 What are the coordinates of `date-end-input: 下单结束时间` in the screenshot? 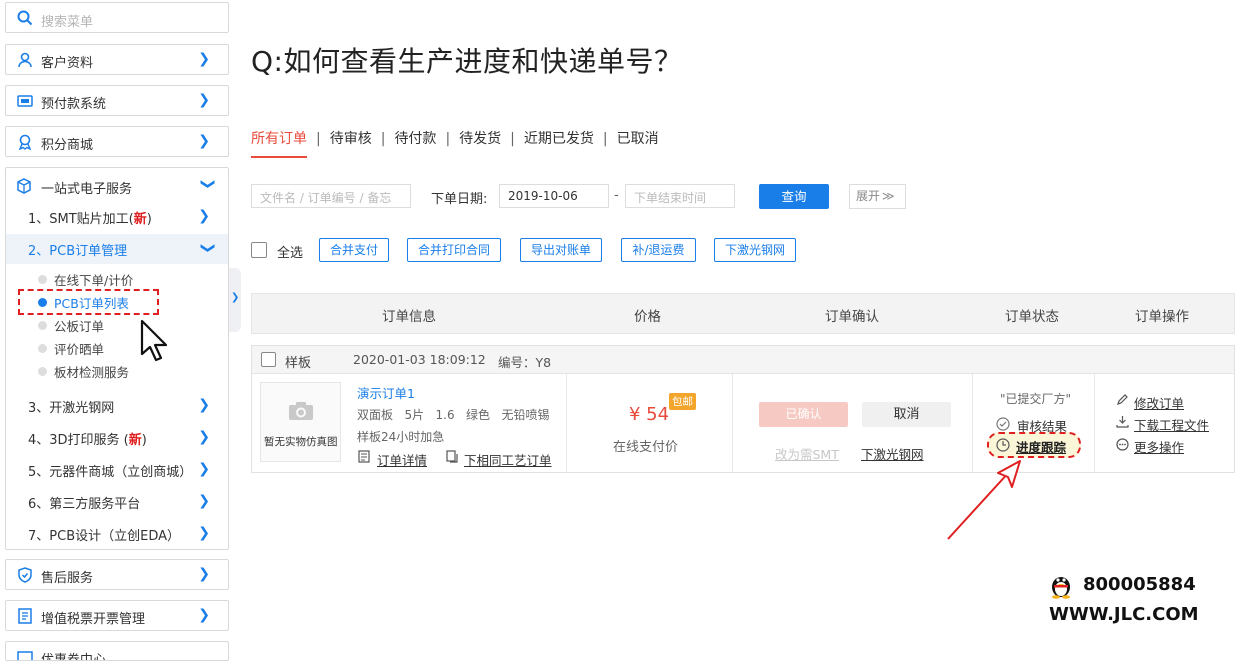 It's located at (680, 196).